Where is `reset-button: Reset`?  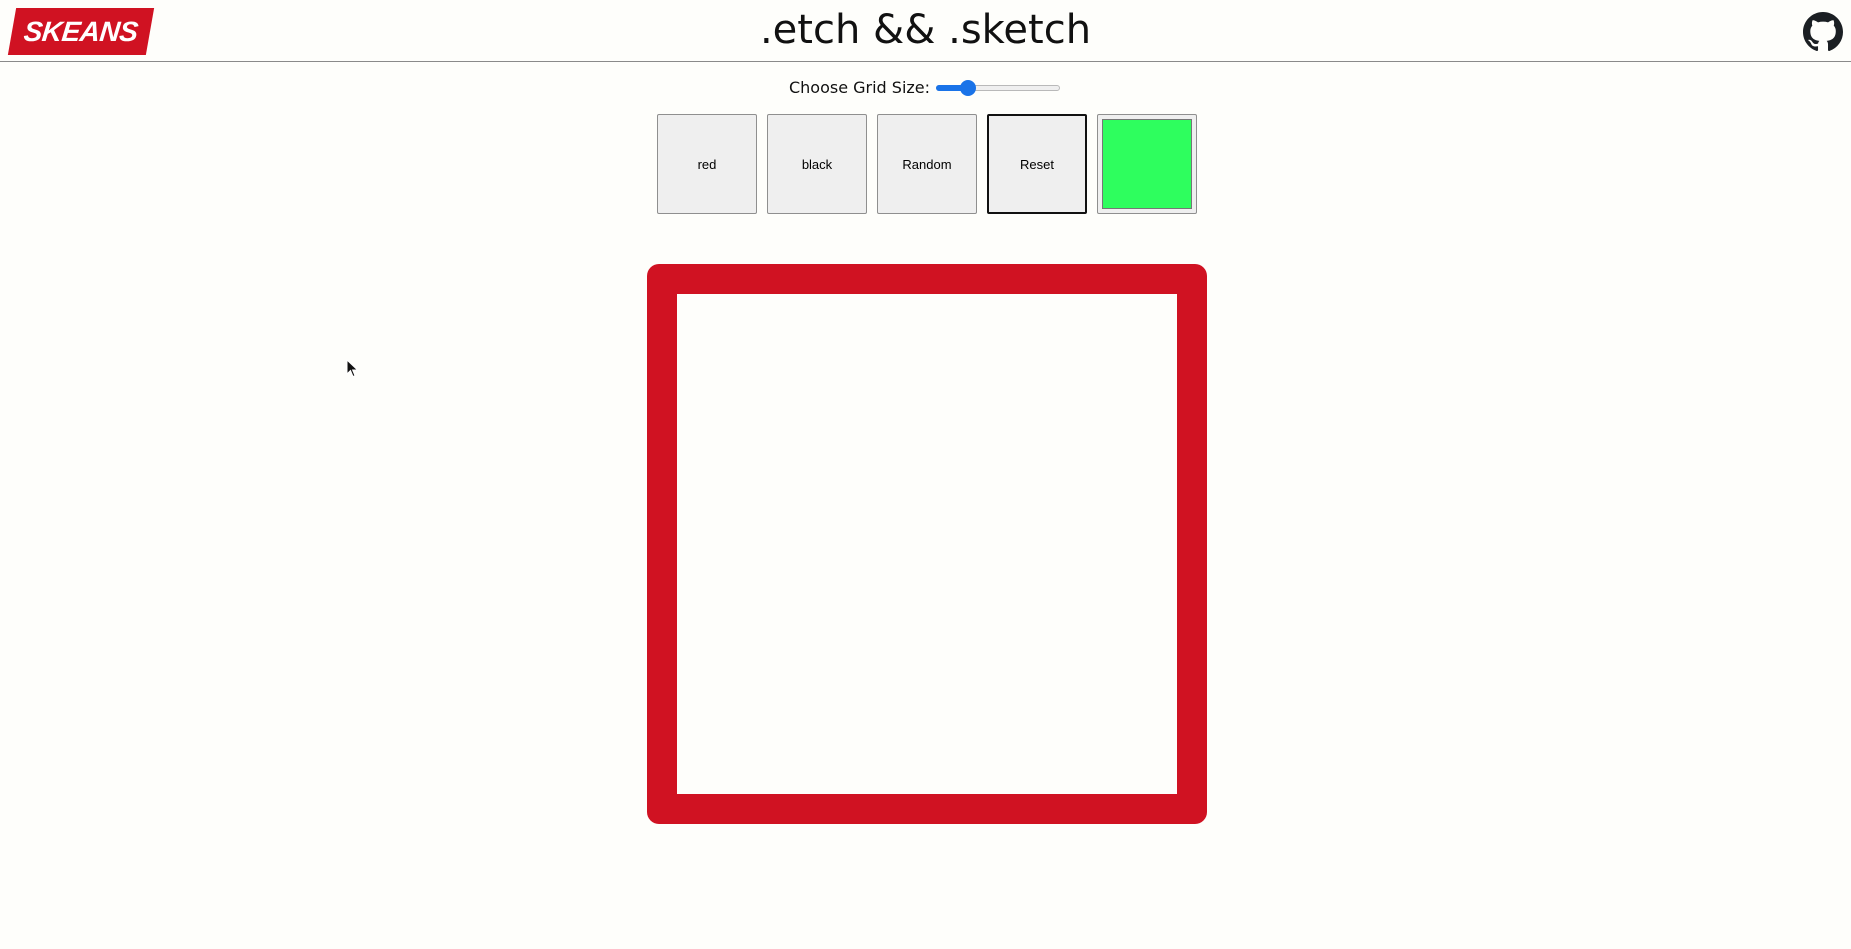
reset-button: Reset is located at coordinates (1037, 164).